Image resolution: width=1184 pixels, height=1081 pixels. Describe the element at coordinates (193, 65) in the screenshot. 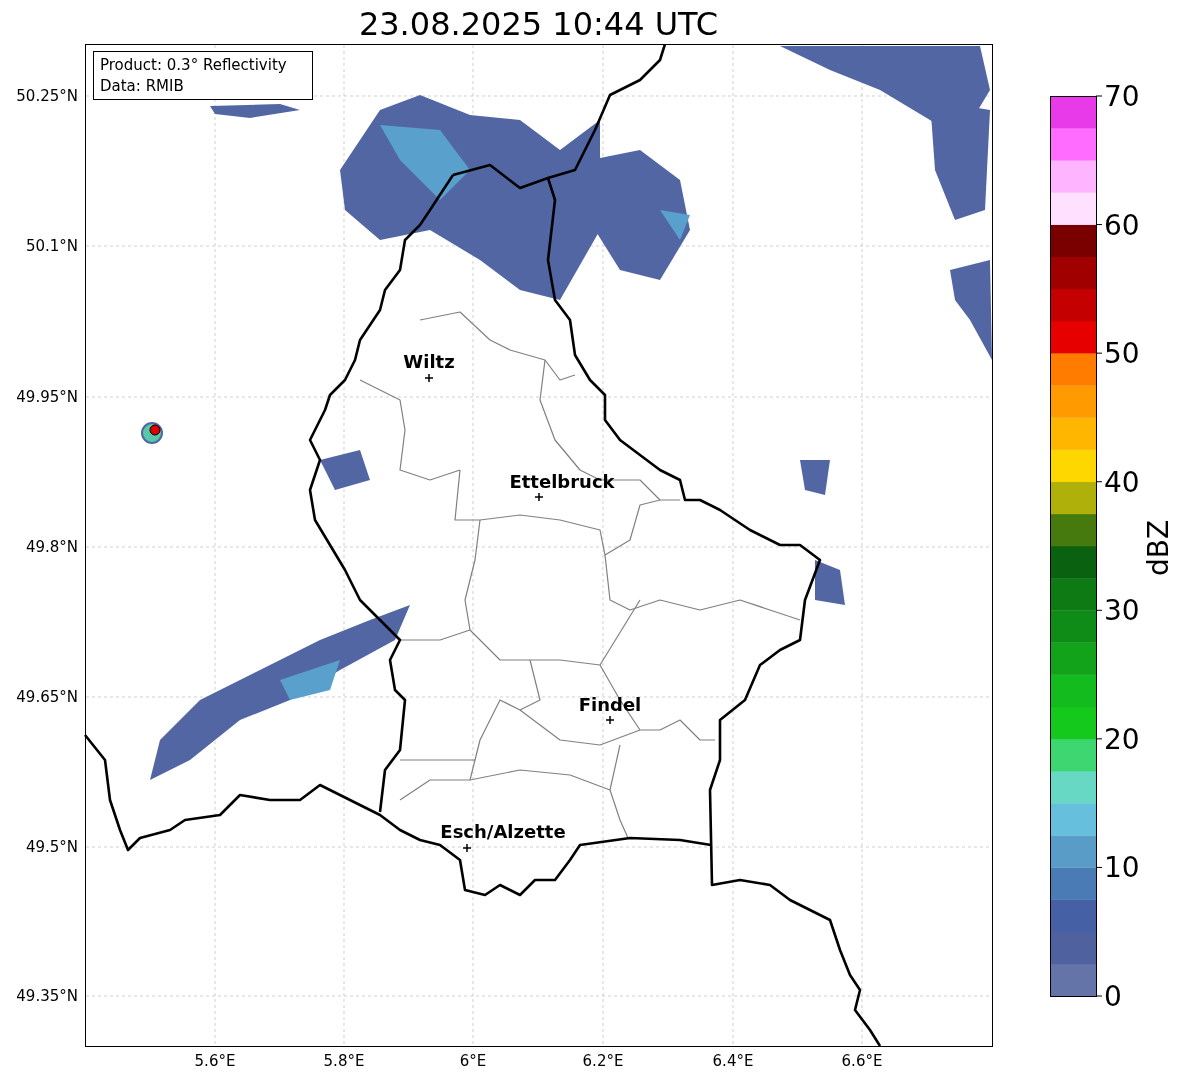

I see `info-text: Product: 0.3° Reflectivity` at that location.